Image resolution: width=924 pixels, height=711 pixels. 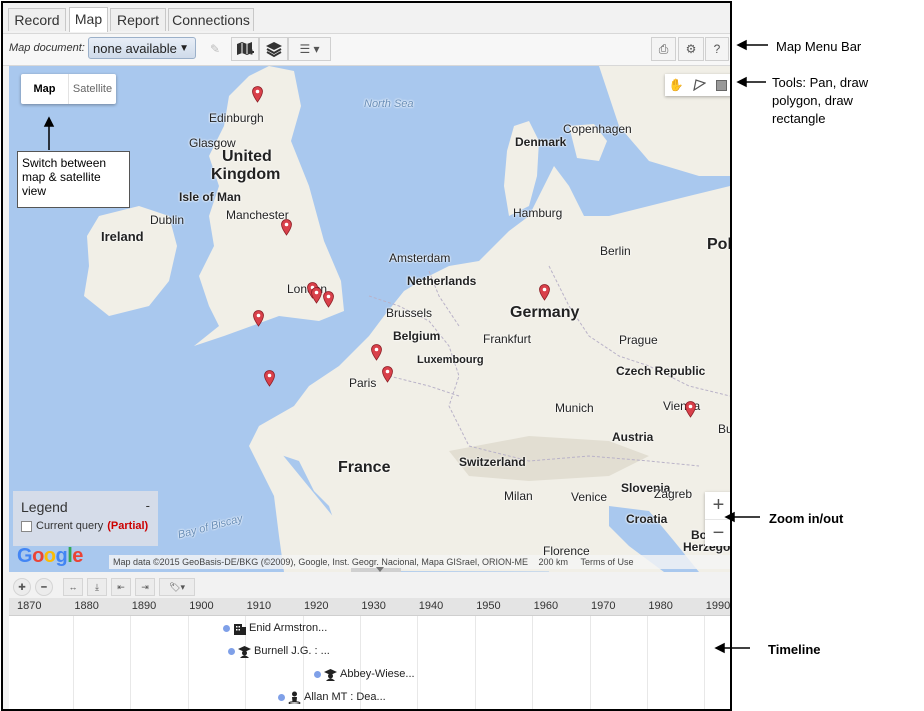 What do you see at coordinates (245, 49) in the screenshot?
I see `add-map-button` at bounding box center [245, 49].